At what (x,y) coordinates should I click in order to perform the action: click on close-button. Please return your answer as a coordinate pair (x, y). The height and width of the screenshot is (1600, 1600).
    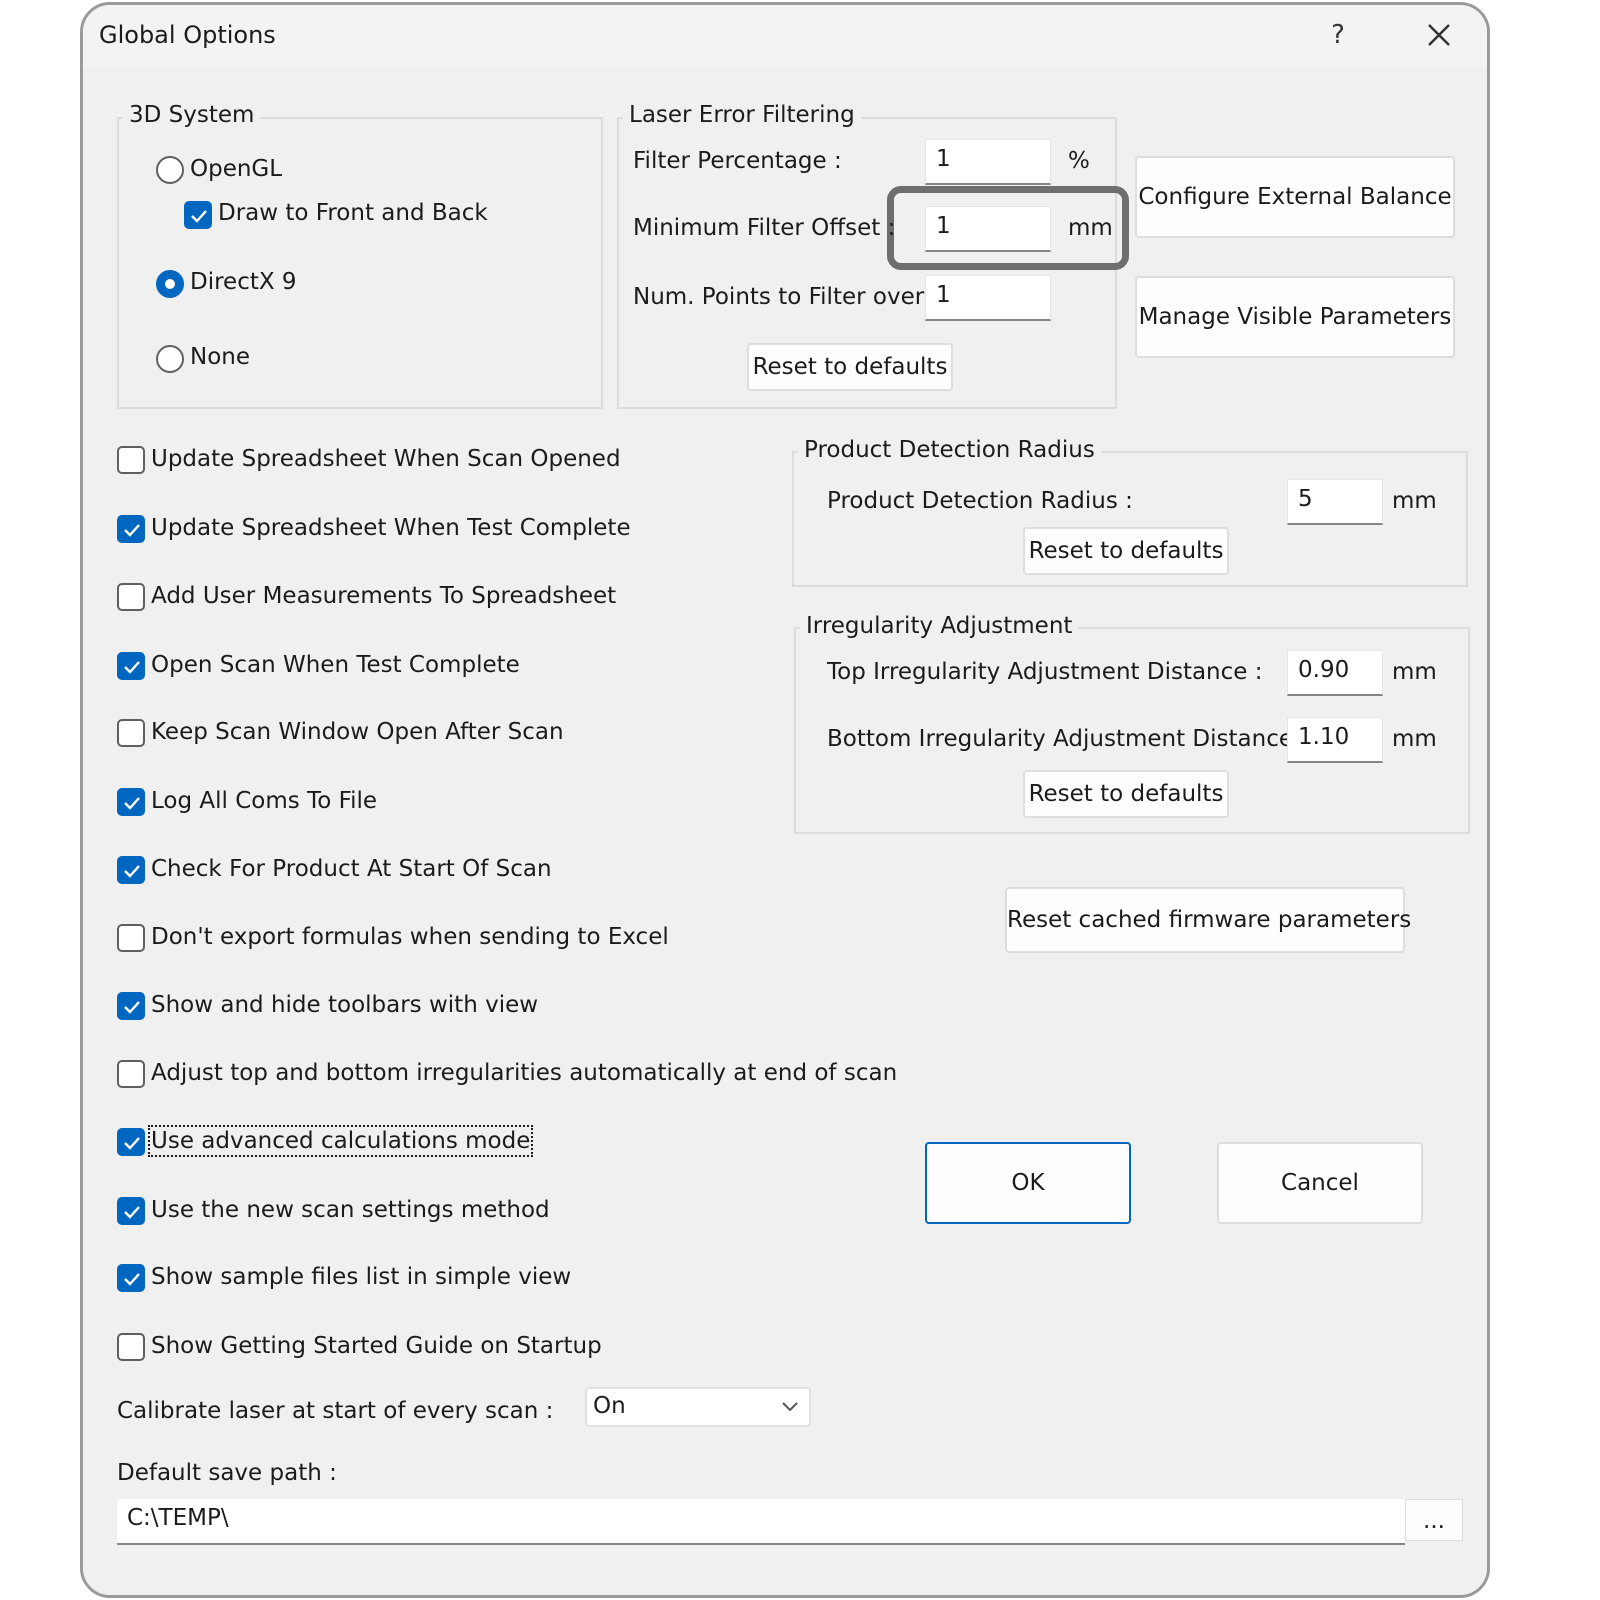
    Looking at the image, I should click on (1439, 35).